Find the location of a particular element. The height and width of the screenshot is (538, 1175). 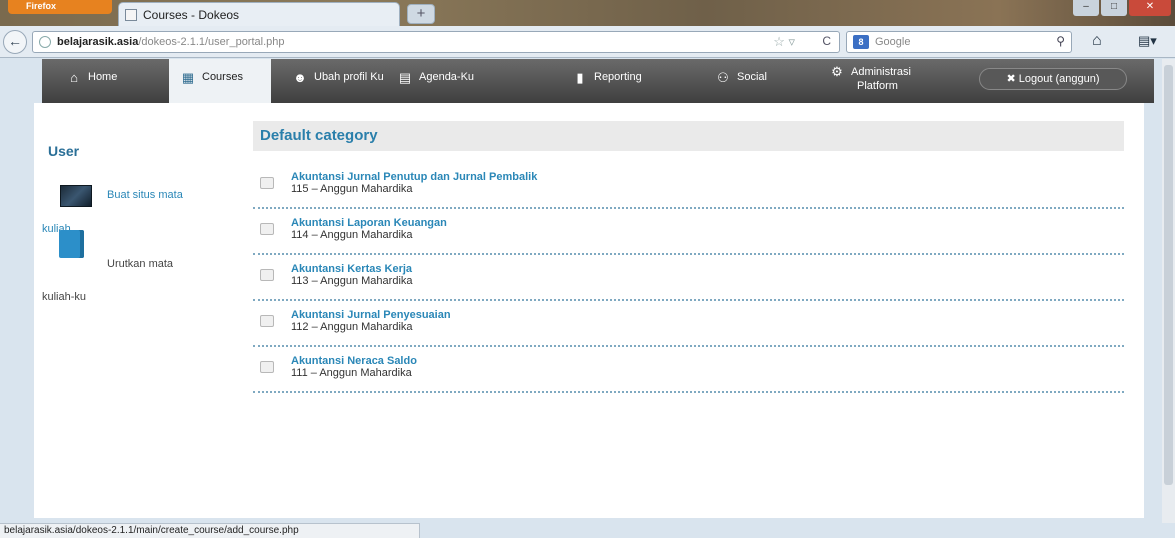

window-controls: – □ ✕ is located at coordinates (1122, 9).